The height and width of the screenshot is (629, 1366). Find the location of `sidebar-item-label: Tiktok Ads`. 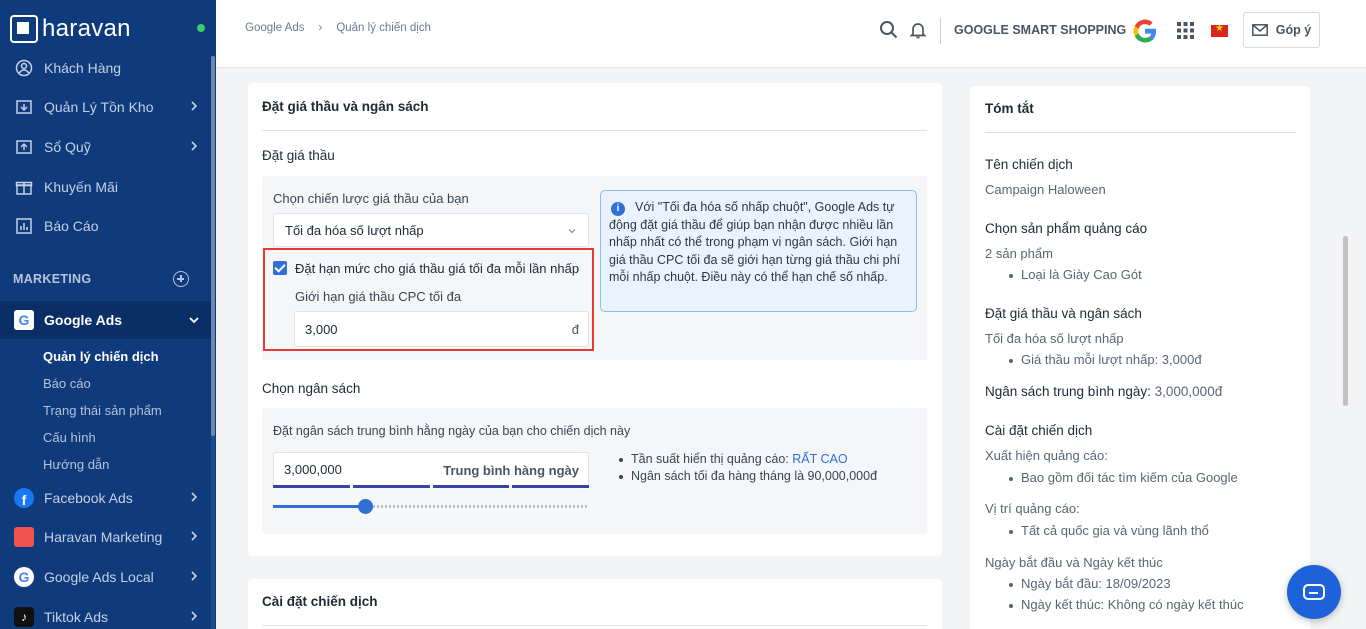

sidebar-item-label: Tiktok Ads is located at coordinates (76, 617).